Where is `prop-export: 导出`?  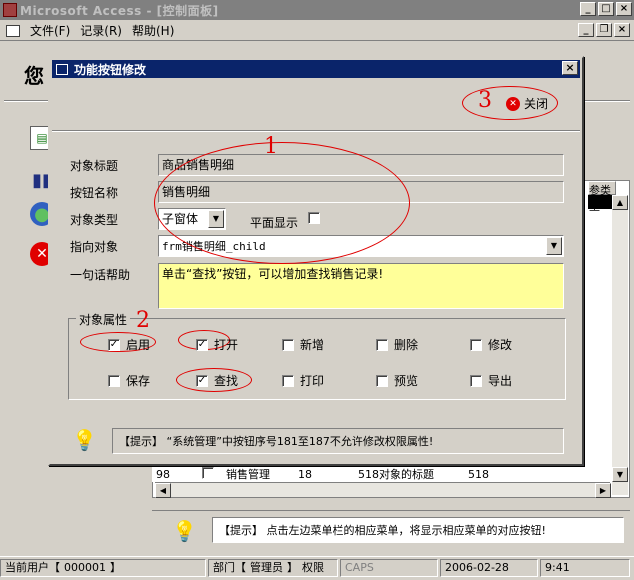
prop-export: 导出 is located at coordinates (491, 380).